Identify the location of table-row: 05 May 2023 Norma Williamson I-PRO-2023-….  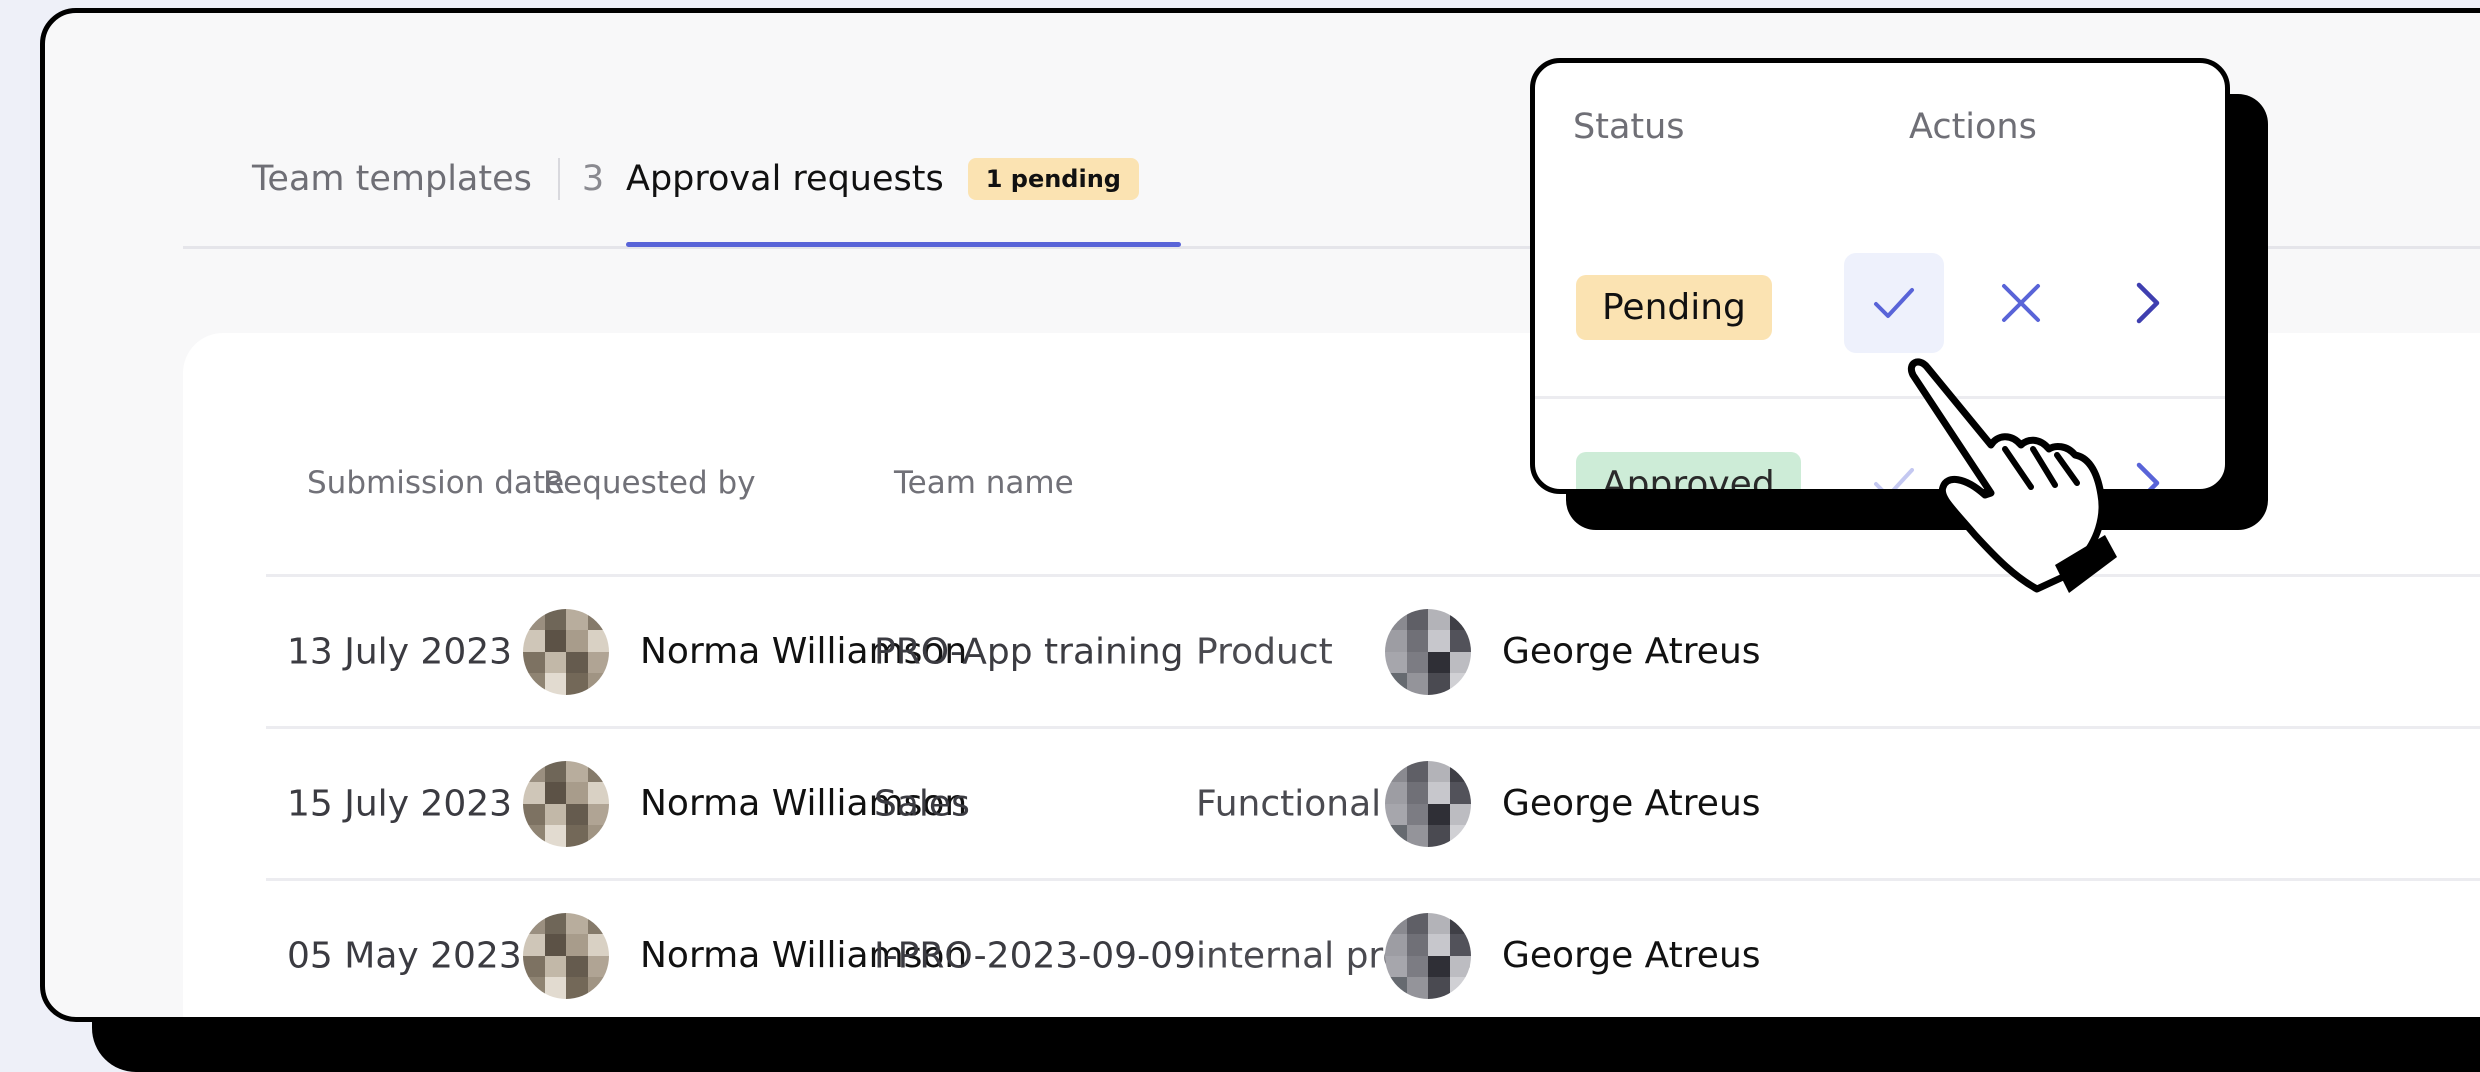
(1373, 947).